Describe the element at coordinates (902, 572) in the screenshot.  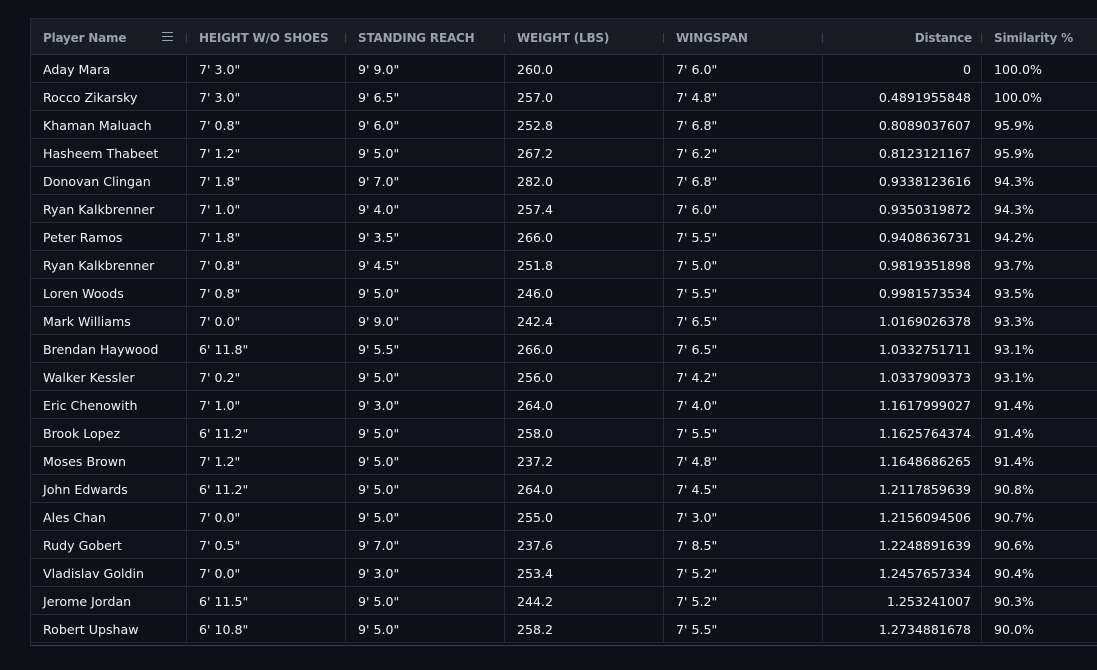
I see `cell-distance: 1.2457657334` at that location.